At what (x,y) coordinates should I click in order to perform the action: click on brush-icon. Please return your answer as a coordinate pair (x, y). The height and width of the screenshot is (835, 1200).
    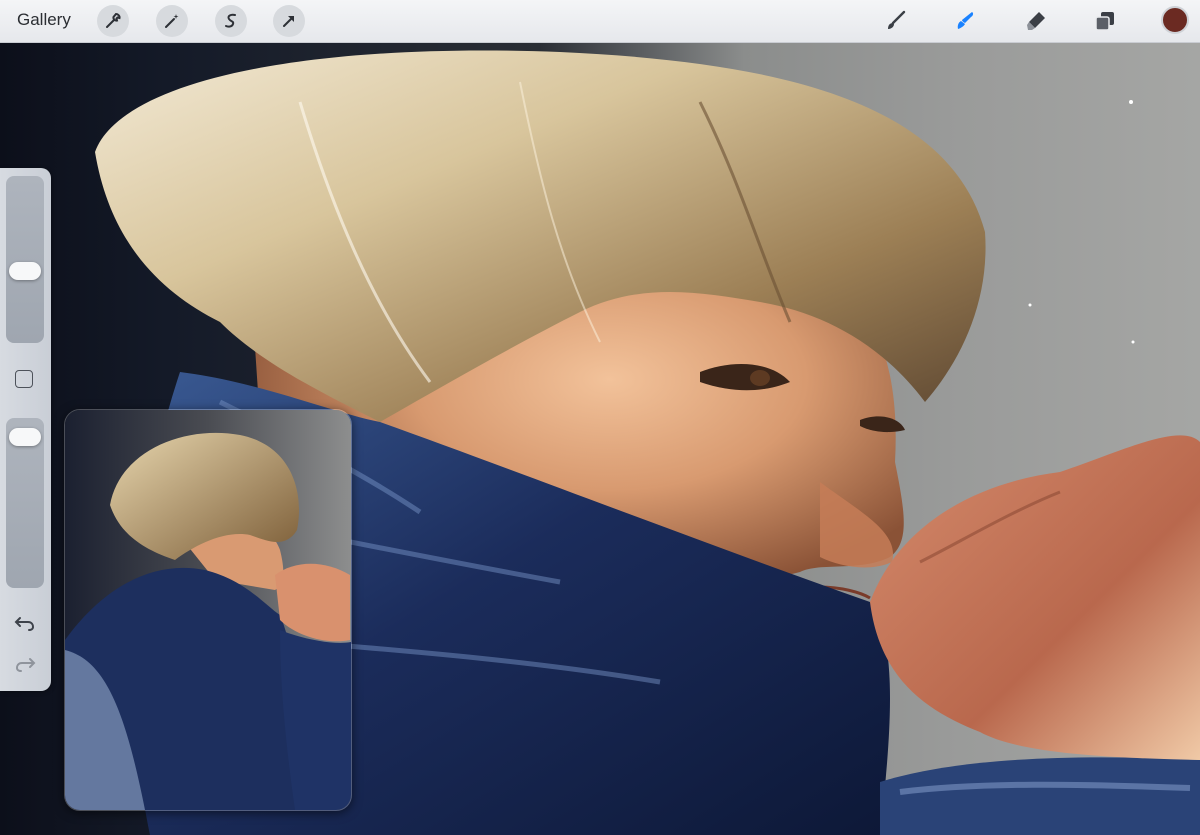
    Looking at the image, I should click on (897, 19).